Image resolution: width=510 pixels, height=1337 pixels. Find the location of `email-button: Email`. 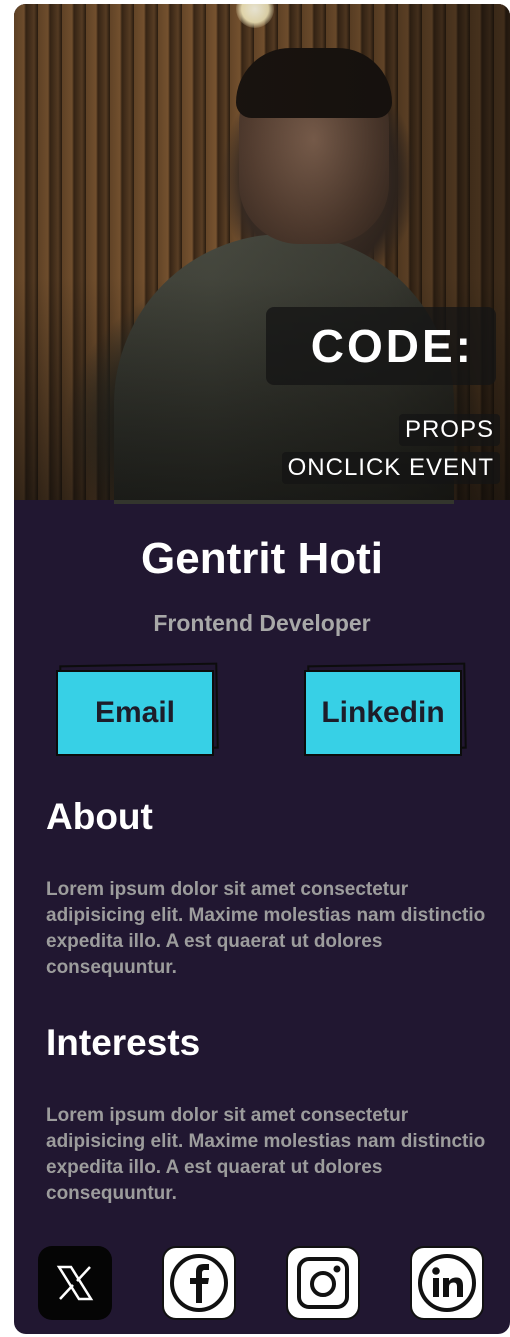

email-button: Email is located at coordinates (135, 713).